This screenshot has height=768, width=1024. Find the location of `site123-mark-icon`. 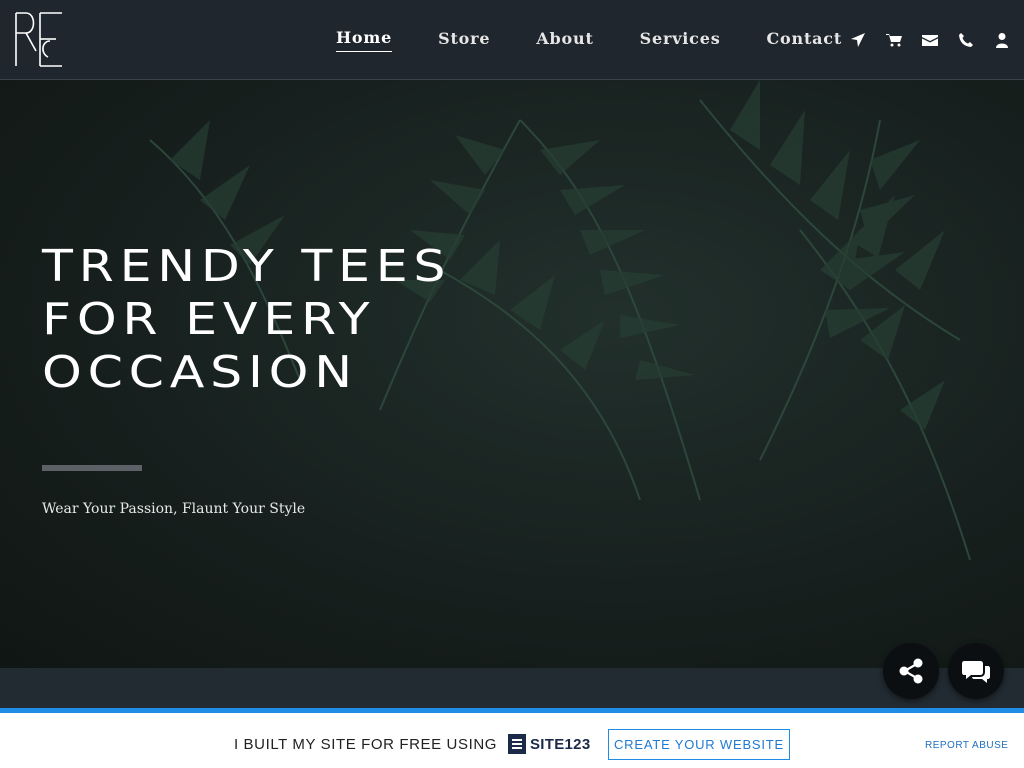

site123-mark-icon is located at coordinates (517, 744).